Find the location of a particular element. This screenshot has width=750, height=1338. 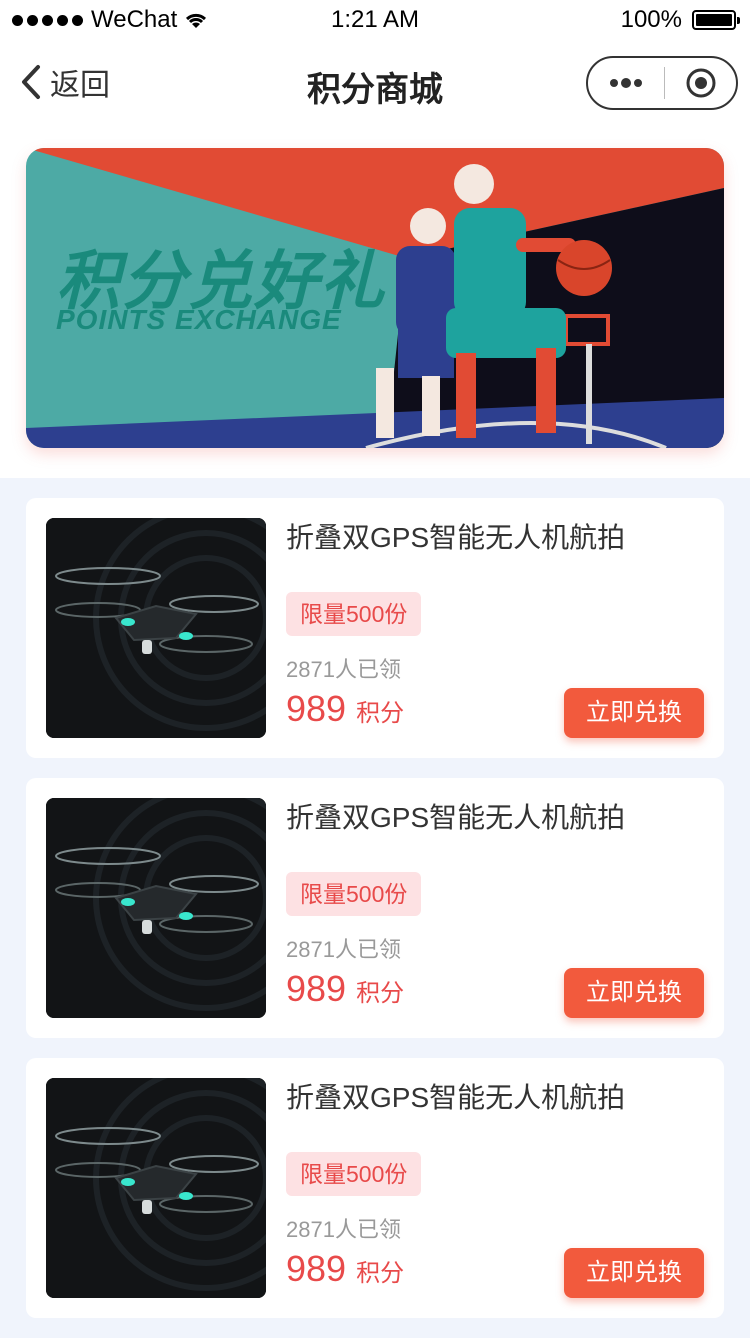

battery-percent: 100% is located at coordinates (651, 19).